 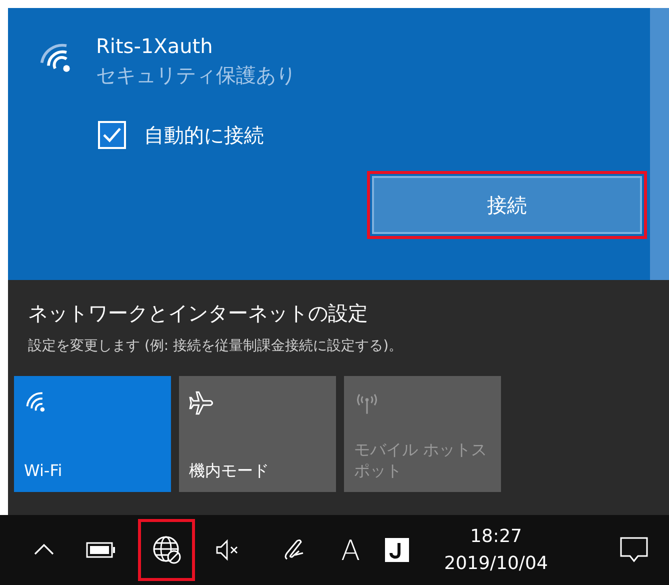 I want to click on checkbox, so click(x=112, y=135).